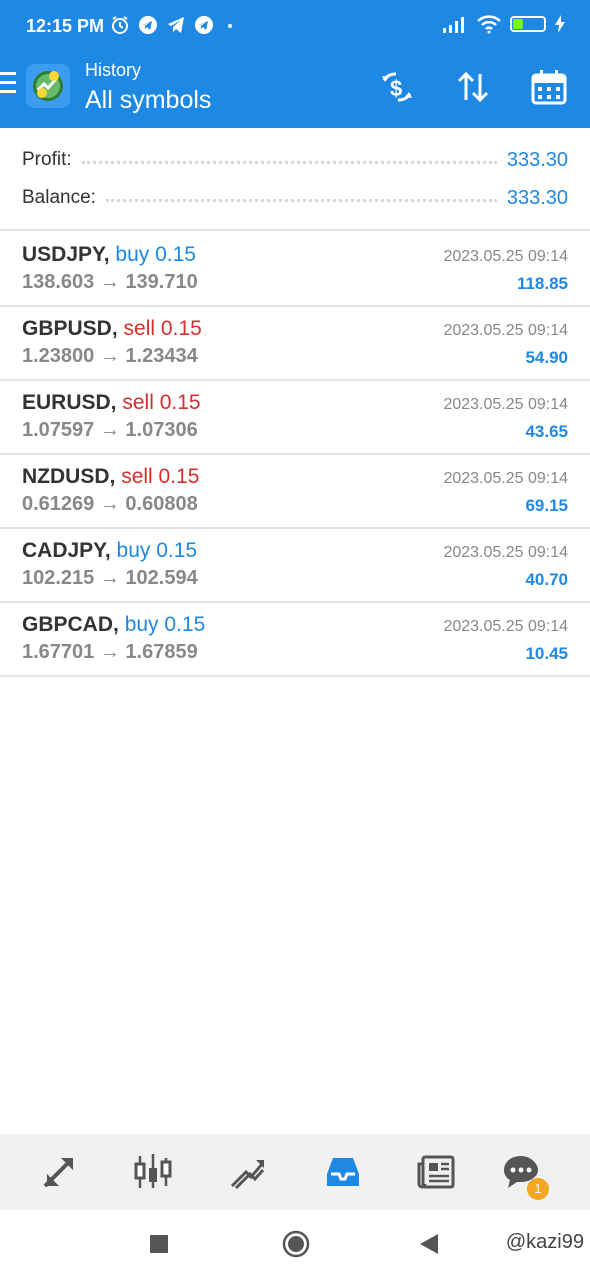 The height and width of the screenshot is (1280, 590). What do you see at coordinates (70, 624) in the screenshot?
I see `trade-symbol: GBPCAD,` at bounding box center [70, 624].